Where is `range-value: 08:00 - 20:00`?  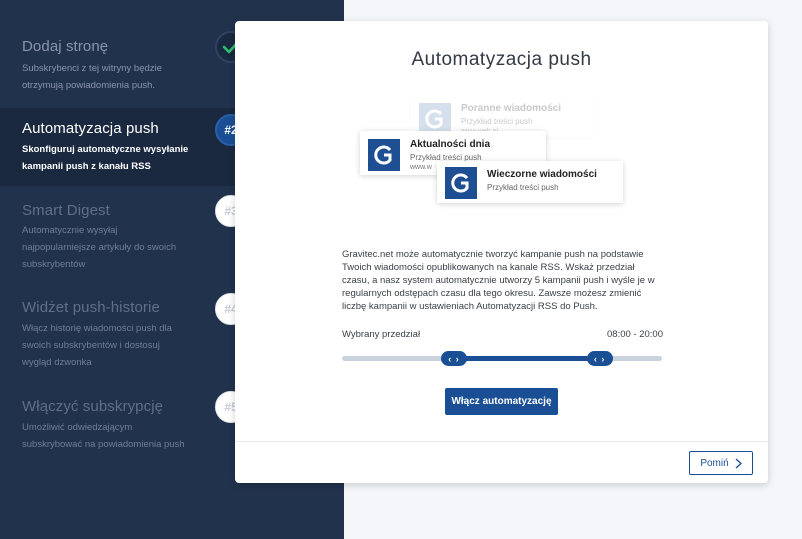 range-value: 08:00 - 20:00 is located at coordinates (635, 334).